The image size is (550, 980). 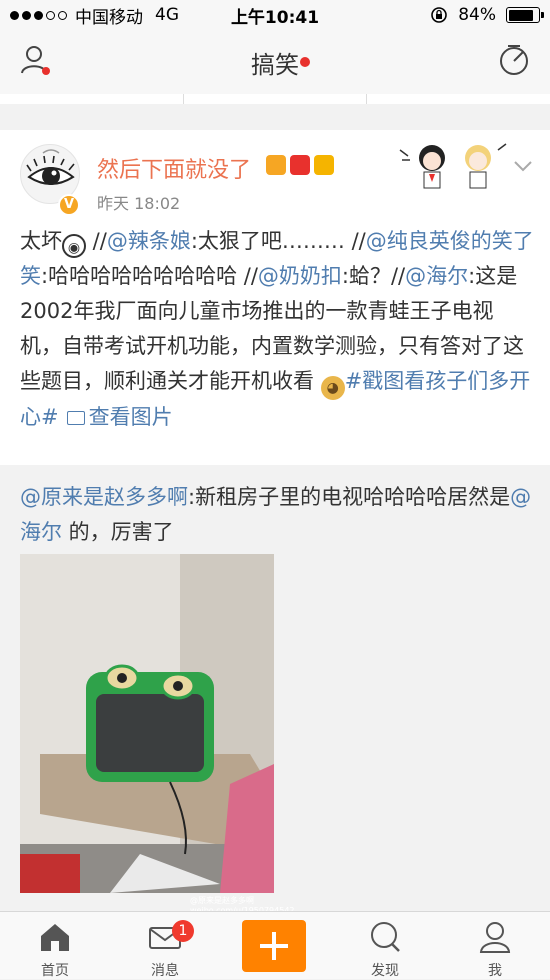 What do you see at coordinates (275, 15) in the screenshot?
I see `status-bar: 中国移动 4G 上午10:41 84%` at bounding box center [275, 15].